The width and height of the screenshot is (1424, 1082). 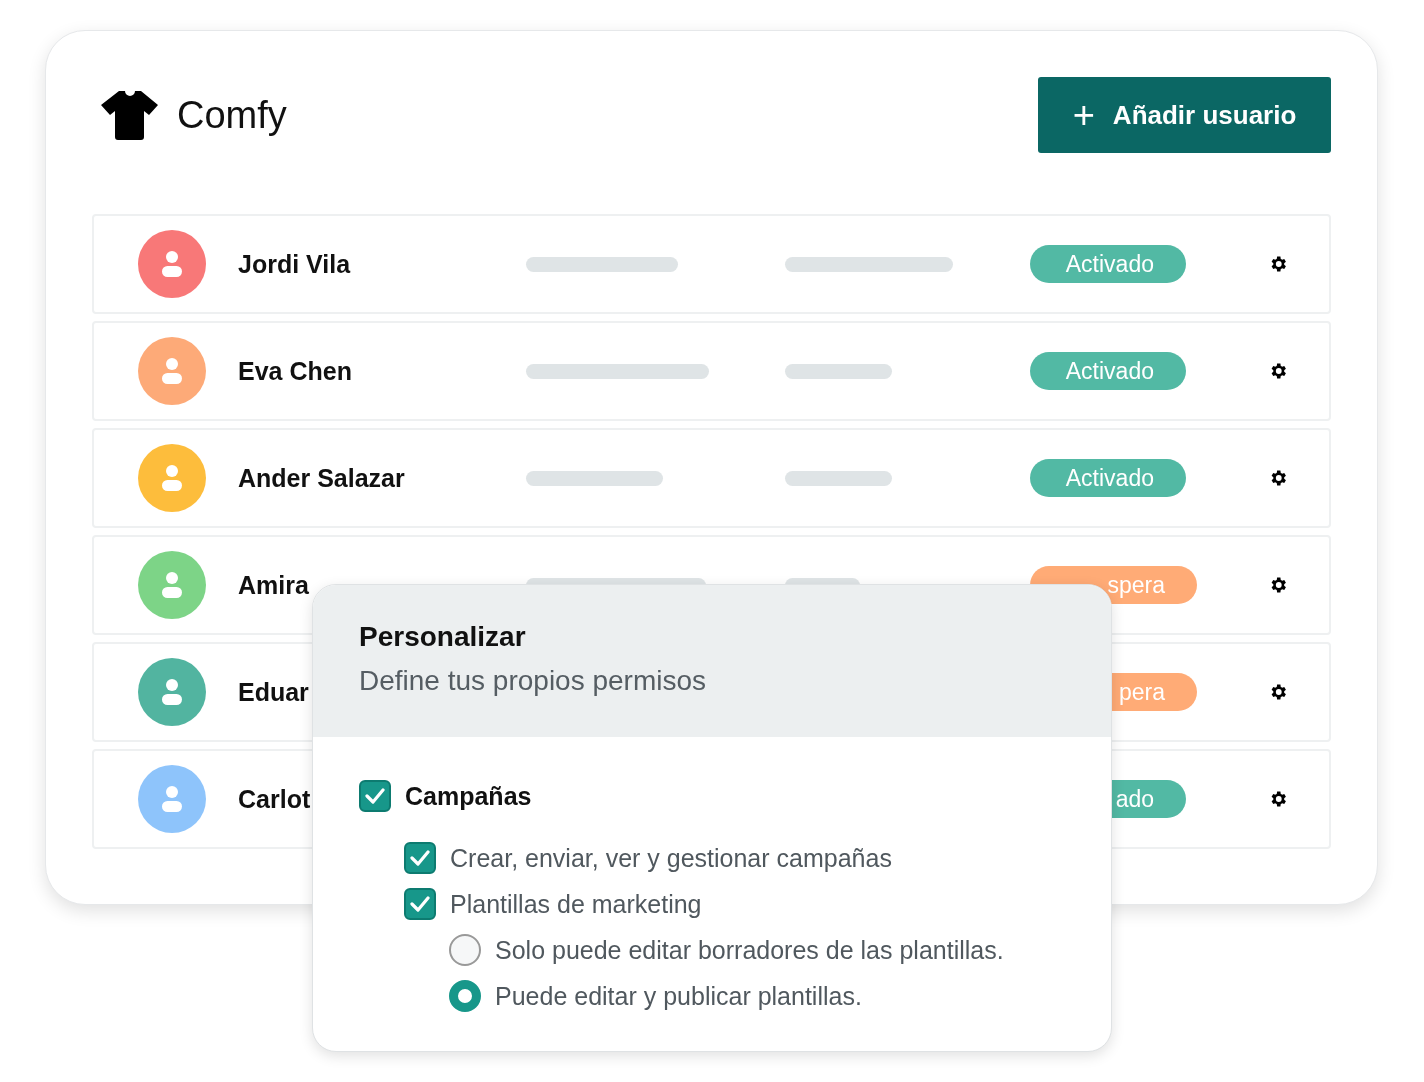 What do you see at coordinates (533, 681) in the screenshot?
I see `popup-subtitle: Define tus propios permisos` at bounding box center [533, 681].